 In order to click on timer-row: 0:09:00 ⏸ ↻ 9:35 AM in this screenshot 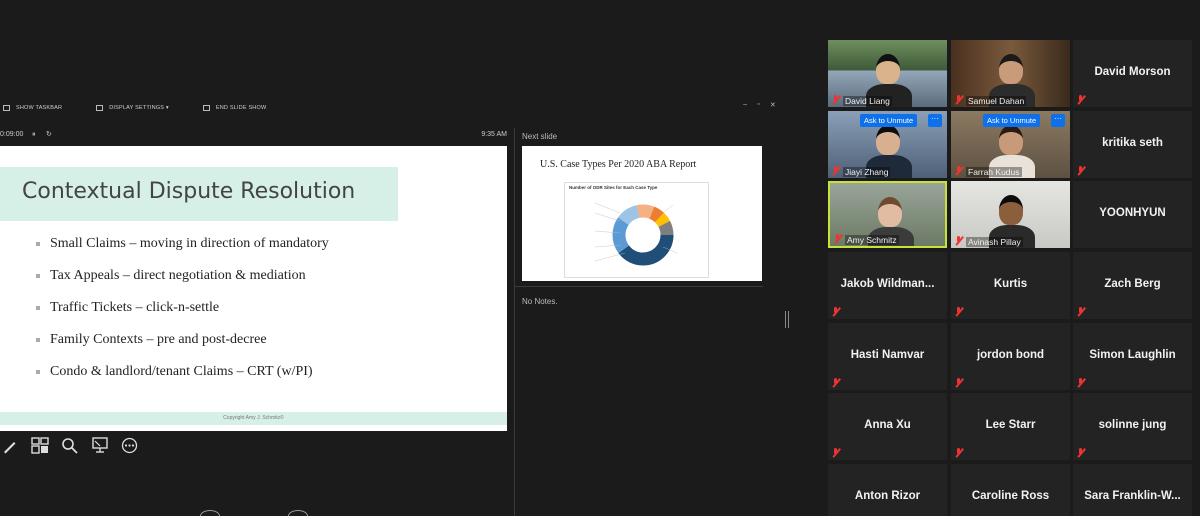, I will do `click(255, 137)`.